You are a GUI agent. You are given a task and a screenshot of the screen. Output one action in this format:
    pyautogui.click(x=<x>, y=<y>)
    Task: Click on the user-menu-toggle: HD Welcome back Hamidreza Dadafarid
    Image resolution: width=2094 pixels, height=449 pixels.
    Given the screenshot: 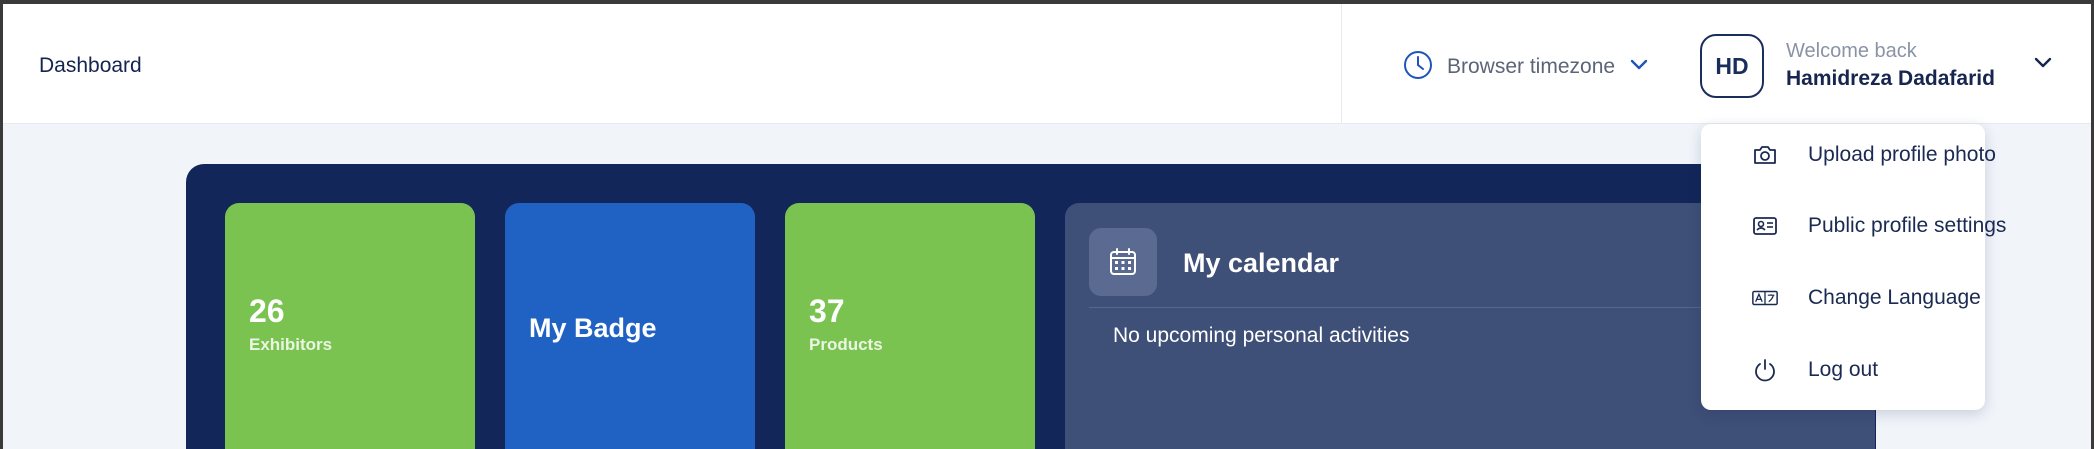 What is the action you would take?
    pyautogui.click(x=1847, y=66)
    